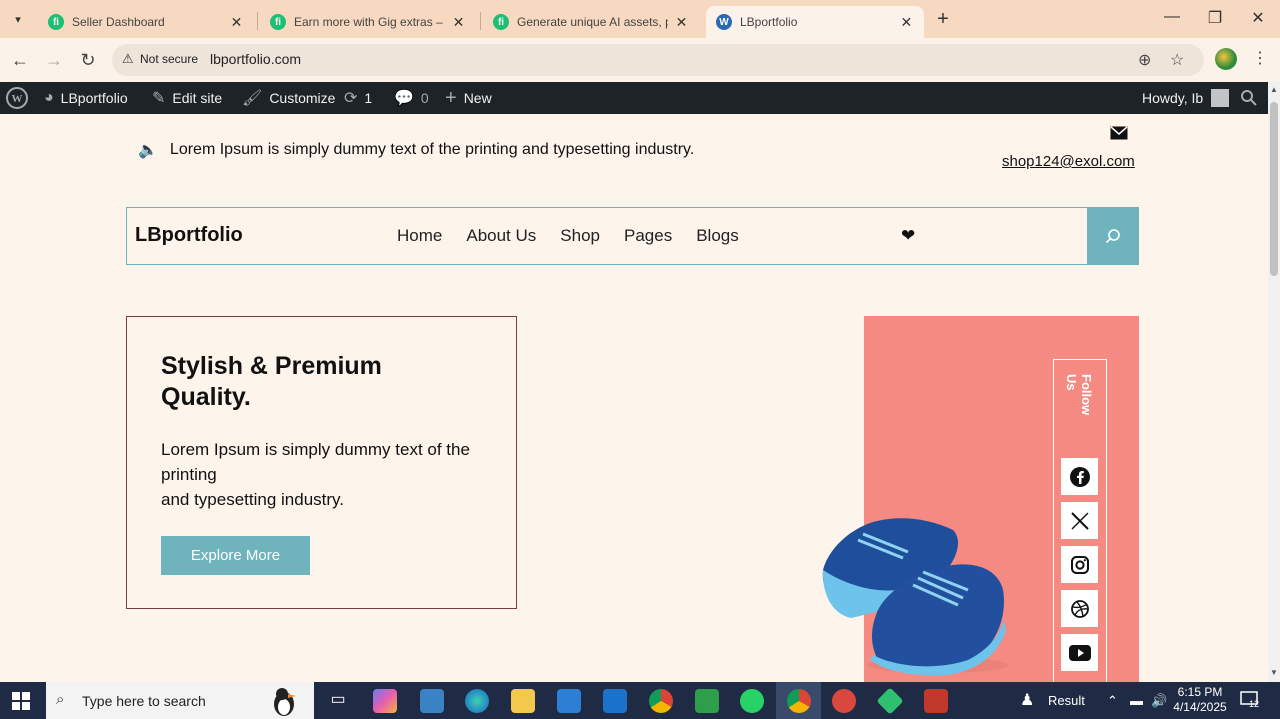 This screenshot has height=719, width=1280. I want to click on taskbar-search-input: ⌕ Type here to search, so click(180, 700).